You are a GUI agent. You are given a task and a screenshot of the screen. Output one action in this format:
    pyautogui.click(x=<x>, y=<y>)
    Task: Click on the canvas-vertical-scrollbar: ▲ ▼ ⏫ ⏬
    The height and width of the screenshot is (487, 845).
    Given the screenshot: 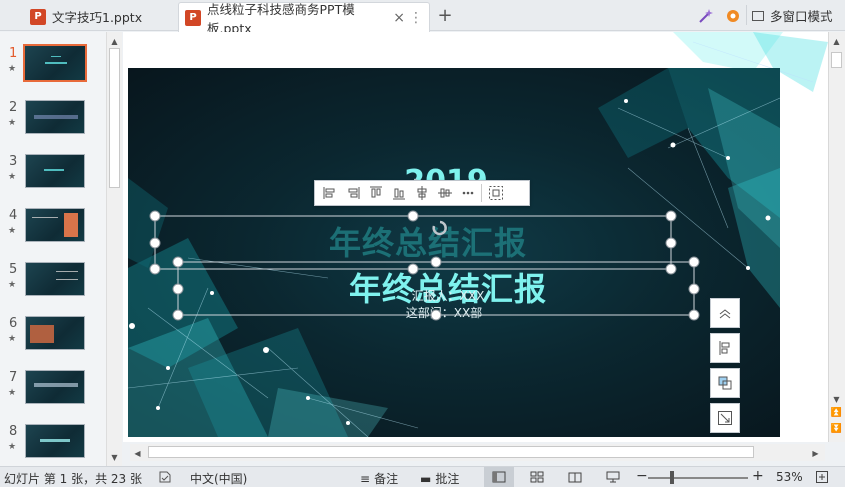 What is the action you would take?
    pyautogui.click(x=836, y=237)
    